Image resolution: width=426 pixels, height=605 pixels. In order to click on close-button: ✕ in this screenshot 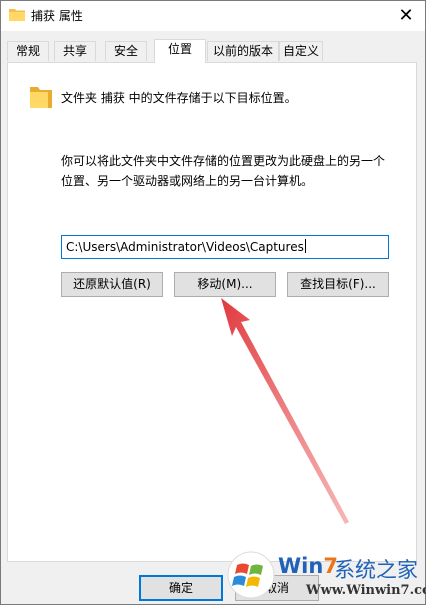, I will do `click(406, 15)`.